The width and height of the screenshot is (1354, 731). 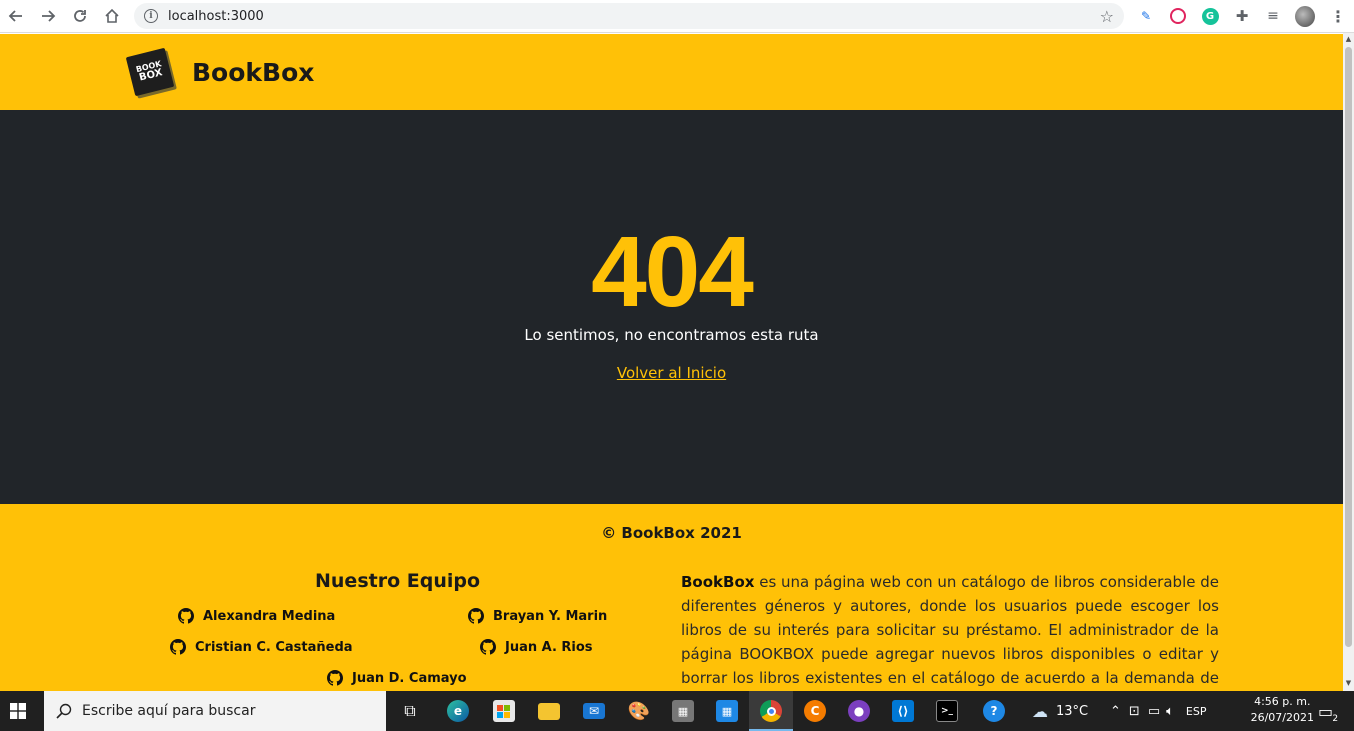 I want to click on browser-toolbar: i localhost:3000 ☆ ✎ G ✚ ≡ ⋮, so click(x=677, y=16).